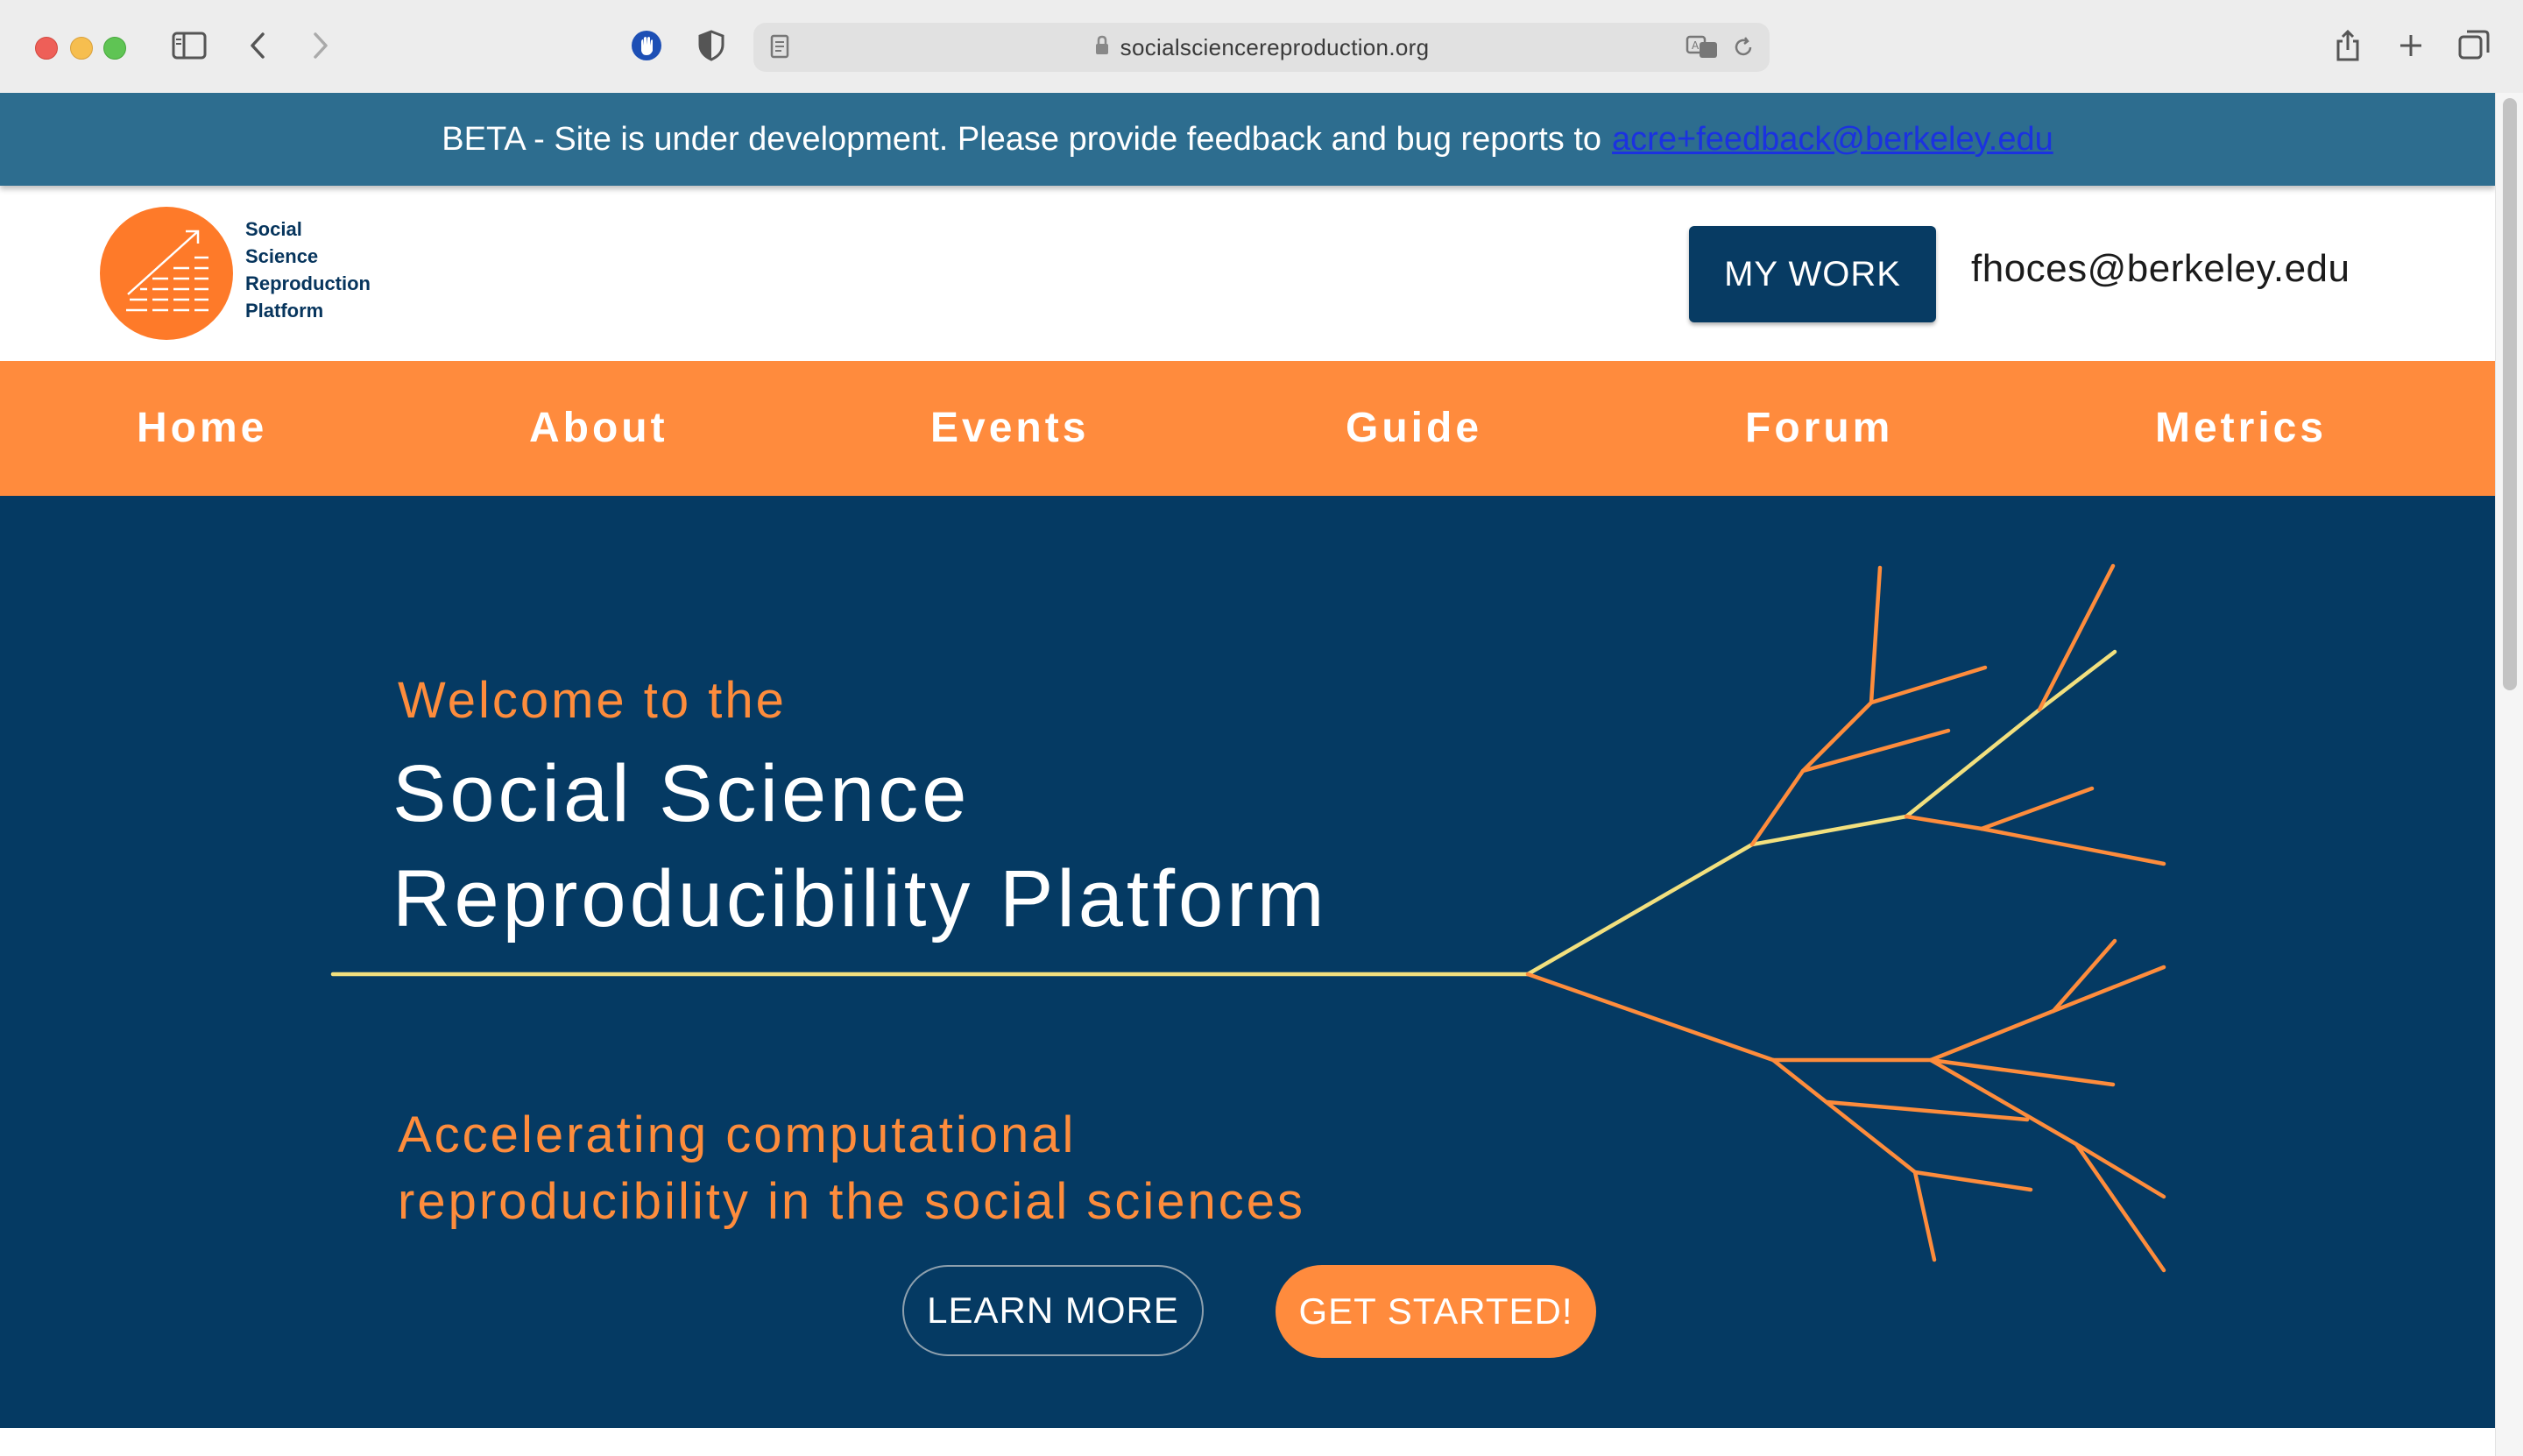 The width and height of the screenshot is (2523, 1456). Describe the element at coordinates (779, 49) in the screenshot. I see `reader-icon` at that location.